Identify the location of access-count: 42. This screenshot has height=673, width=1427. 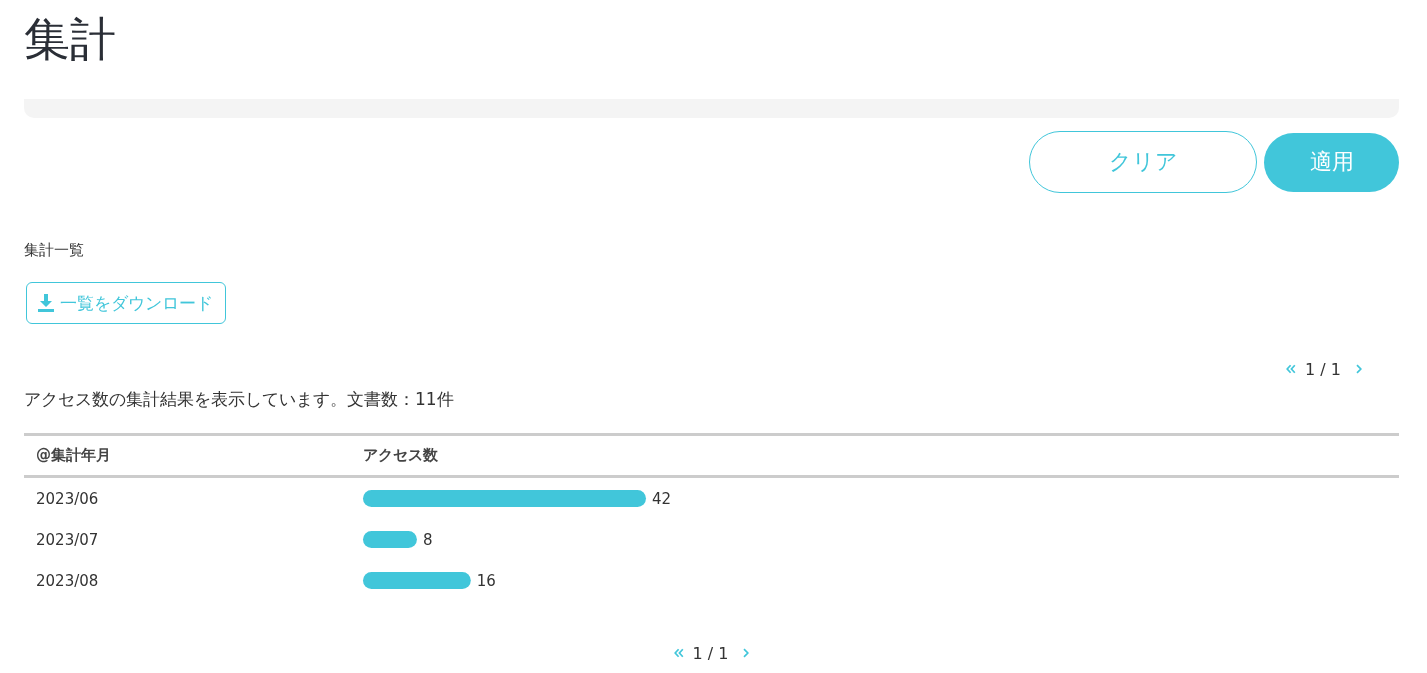
(662, 499).